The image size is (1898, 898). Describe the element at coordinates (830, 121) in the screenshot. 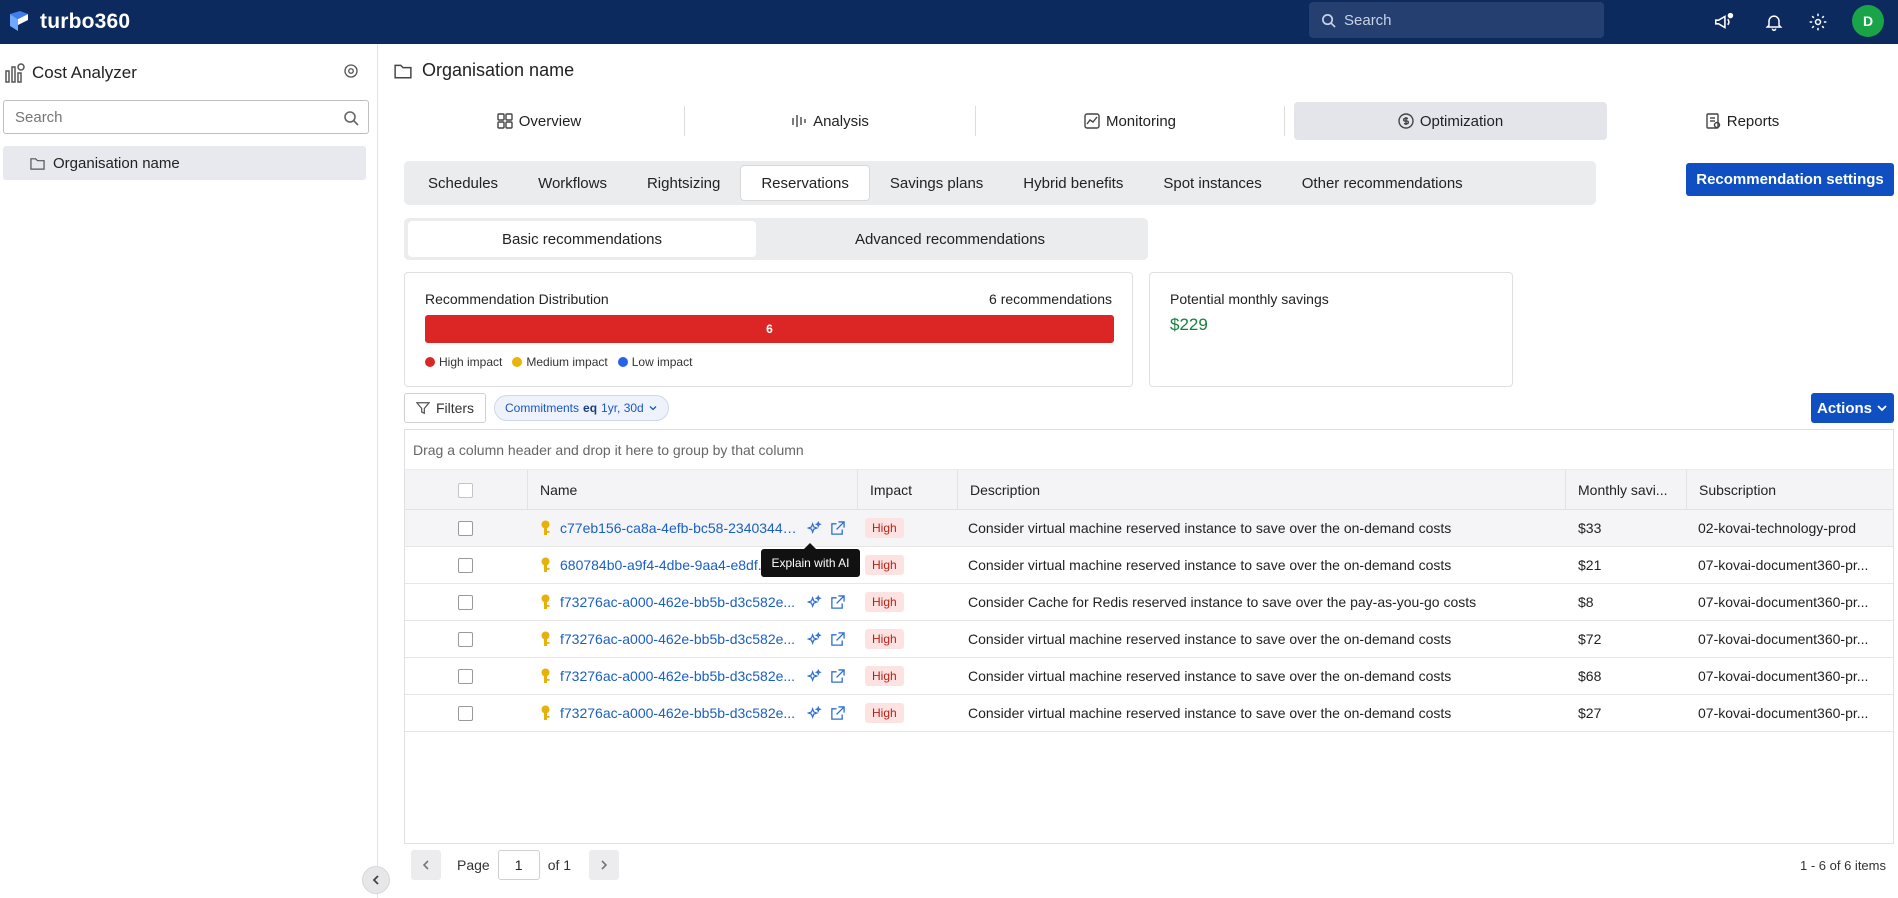

I see `tab-analysis: Analysis` at that location.